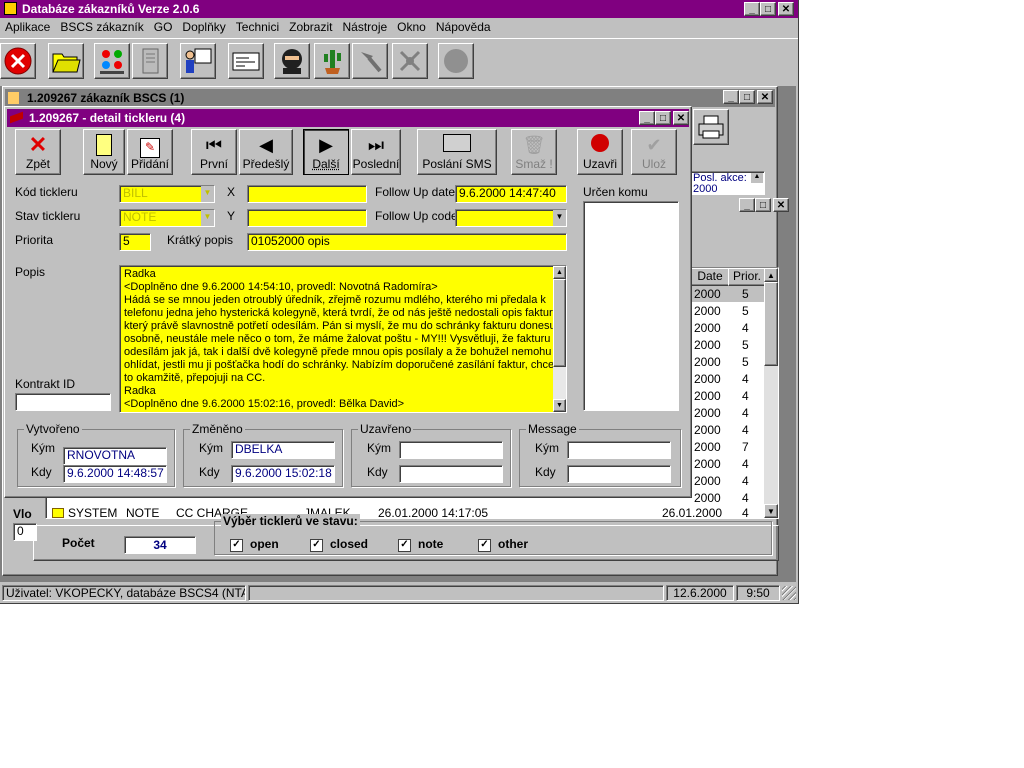  I want to click on menu-go: GO, so click(163, 27).